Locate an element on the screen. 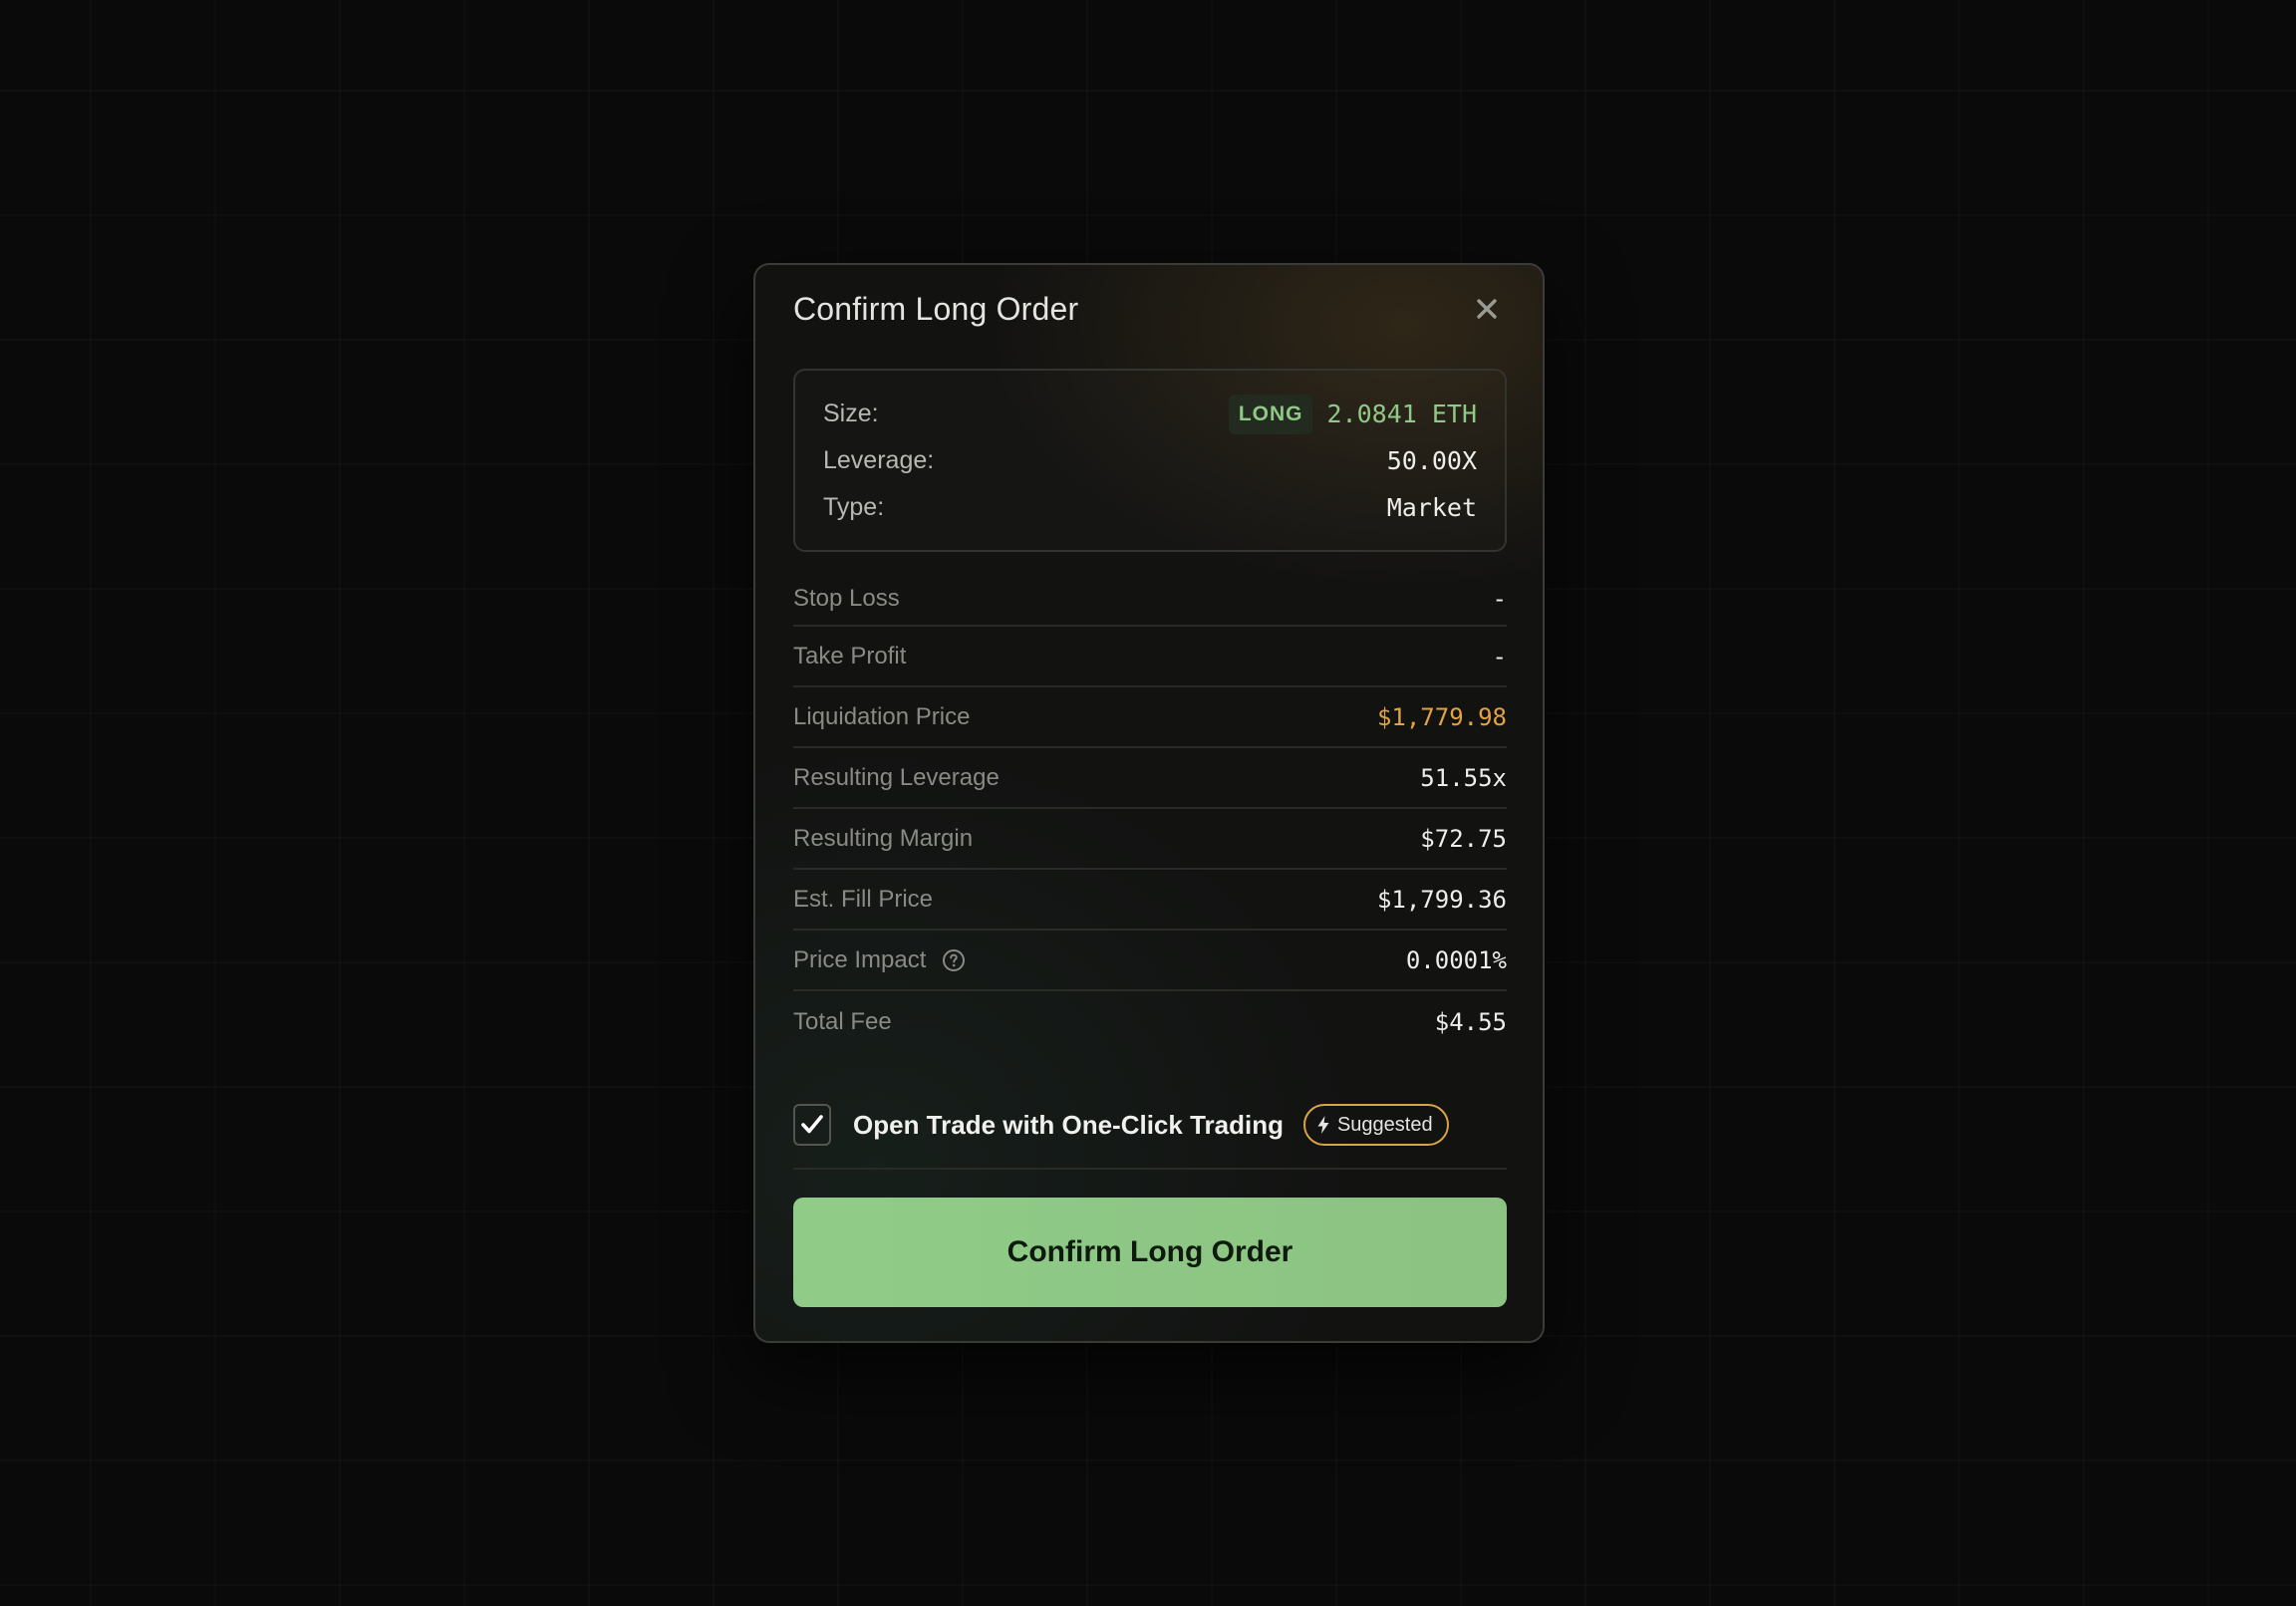 The image size is (2296, 1606). leverage-label: Leverage: is located at coordinates (879, 460).